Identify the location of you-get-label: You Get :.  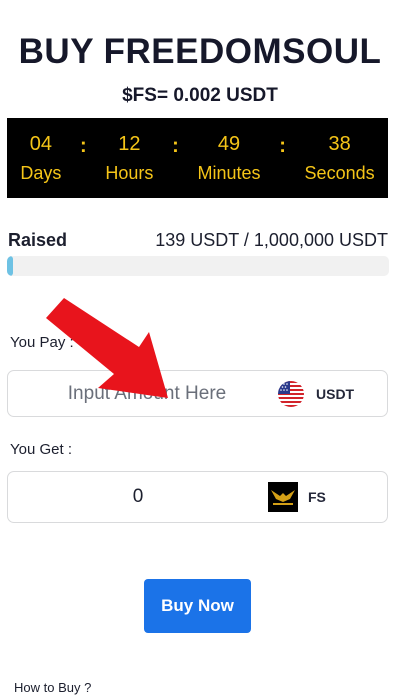
(41, 449).